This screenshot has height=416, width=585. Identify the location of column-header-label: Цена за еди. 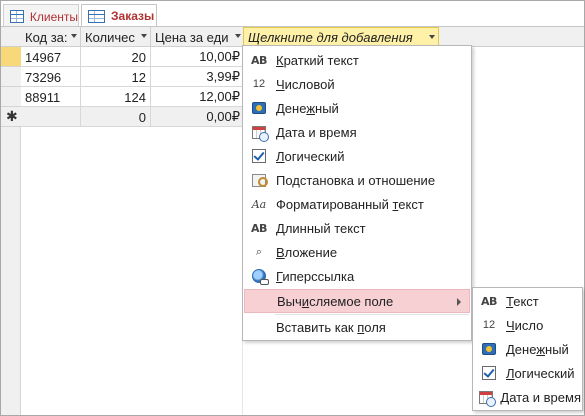
(192, 37).